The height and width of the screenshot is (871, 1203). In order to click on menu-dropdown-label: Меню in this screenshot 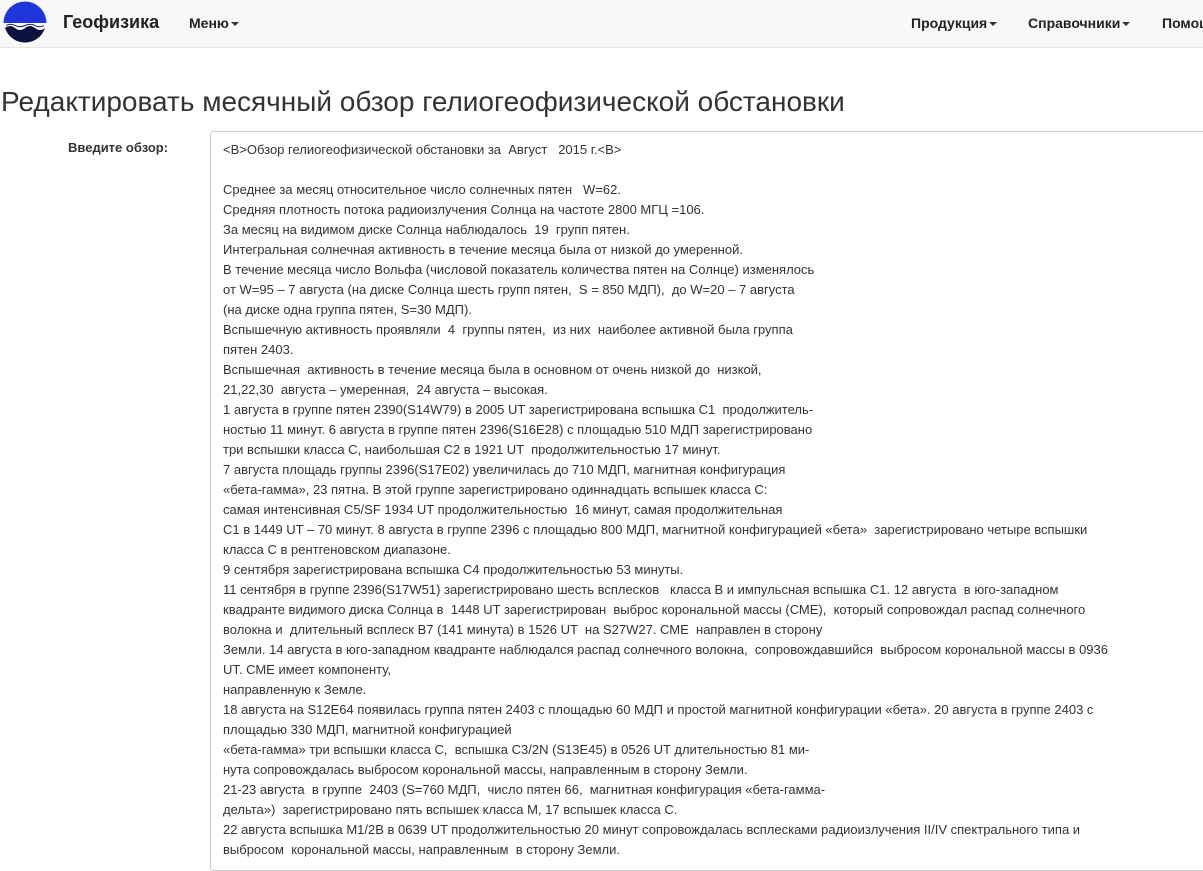, I will do `click(209, 23)`.